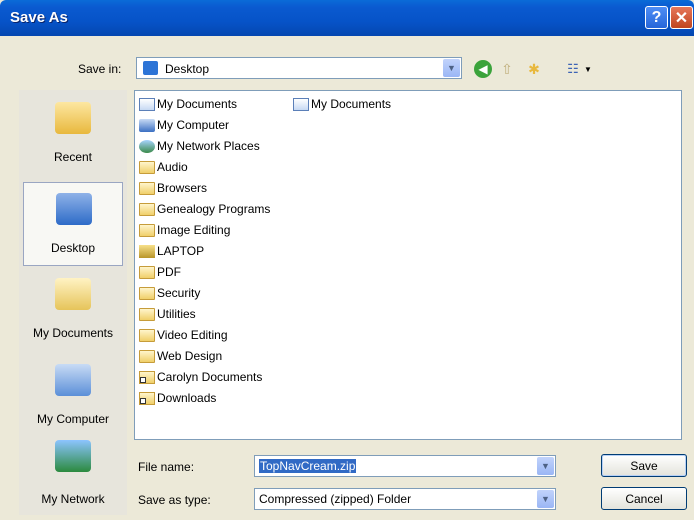 This screenshot has width=694, height=520. What do you see at coordinates (160, 272) in the screenshot?
I see `list-item: PDF` at bounding box center [160, 272].